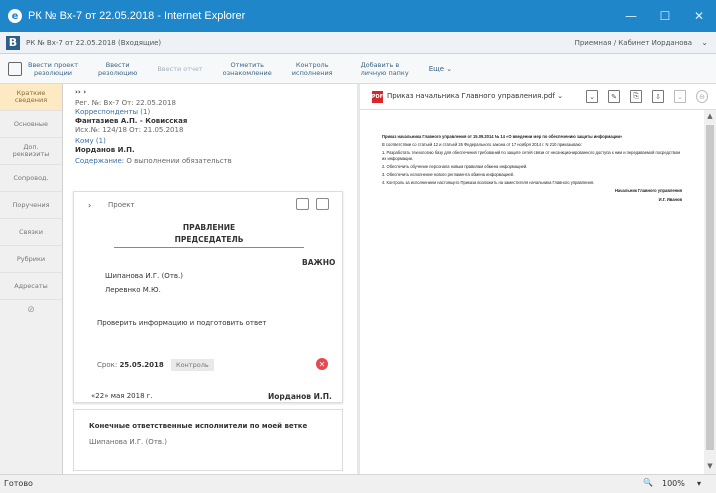  Describe the element at coordinates (99, 161) in the screenshot. I see `content-label: Содержание:` at that location.